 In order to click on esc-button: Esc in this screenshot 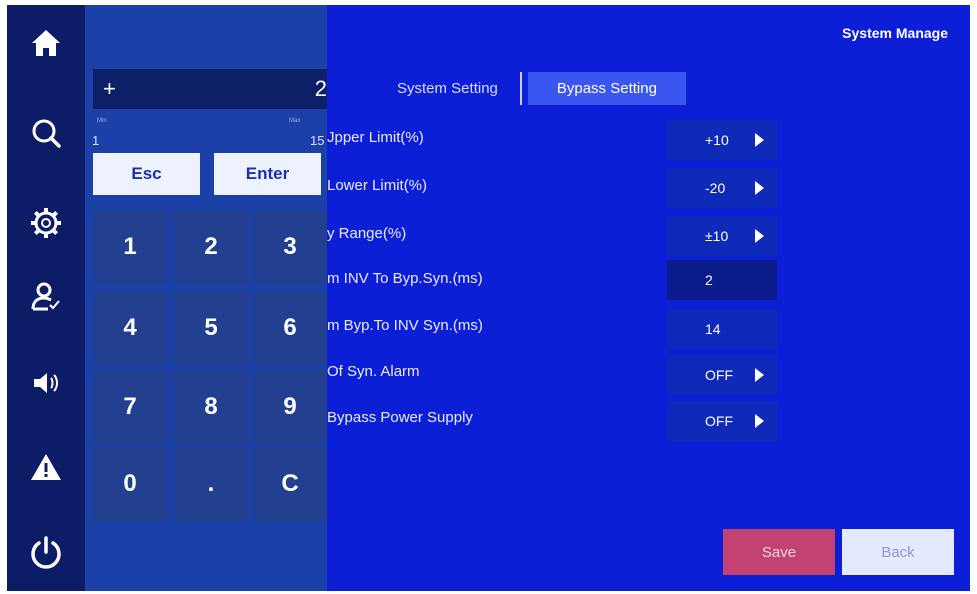, I will do `click(146, 174)`.